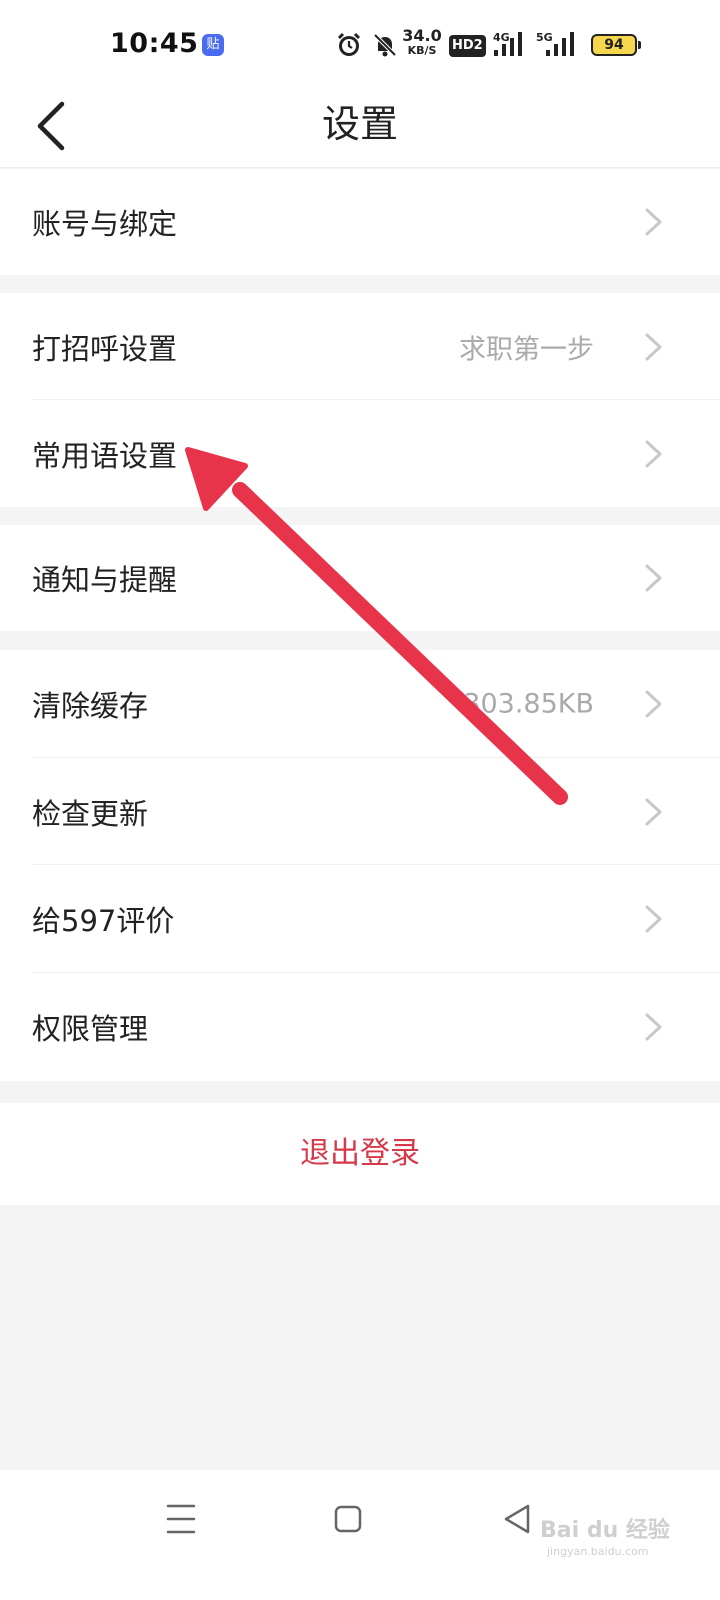  What do you see at coordinates (348, 1520) in the screenshot?
I see `home-icon` at bounding box center [348, 1520].